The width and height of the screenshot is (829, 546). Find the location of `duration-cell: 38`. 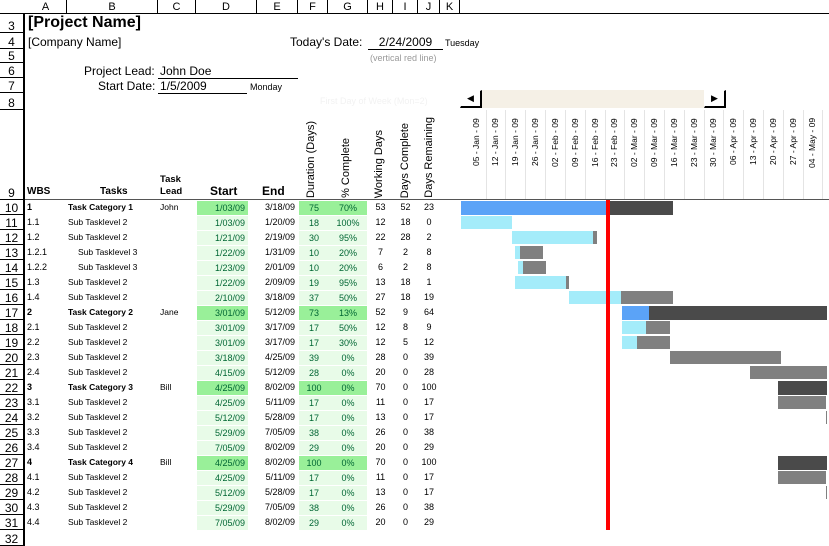

duration-cell: 38 is located at coordinates (314, 508).